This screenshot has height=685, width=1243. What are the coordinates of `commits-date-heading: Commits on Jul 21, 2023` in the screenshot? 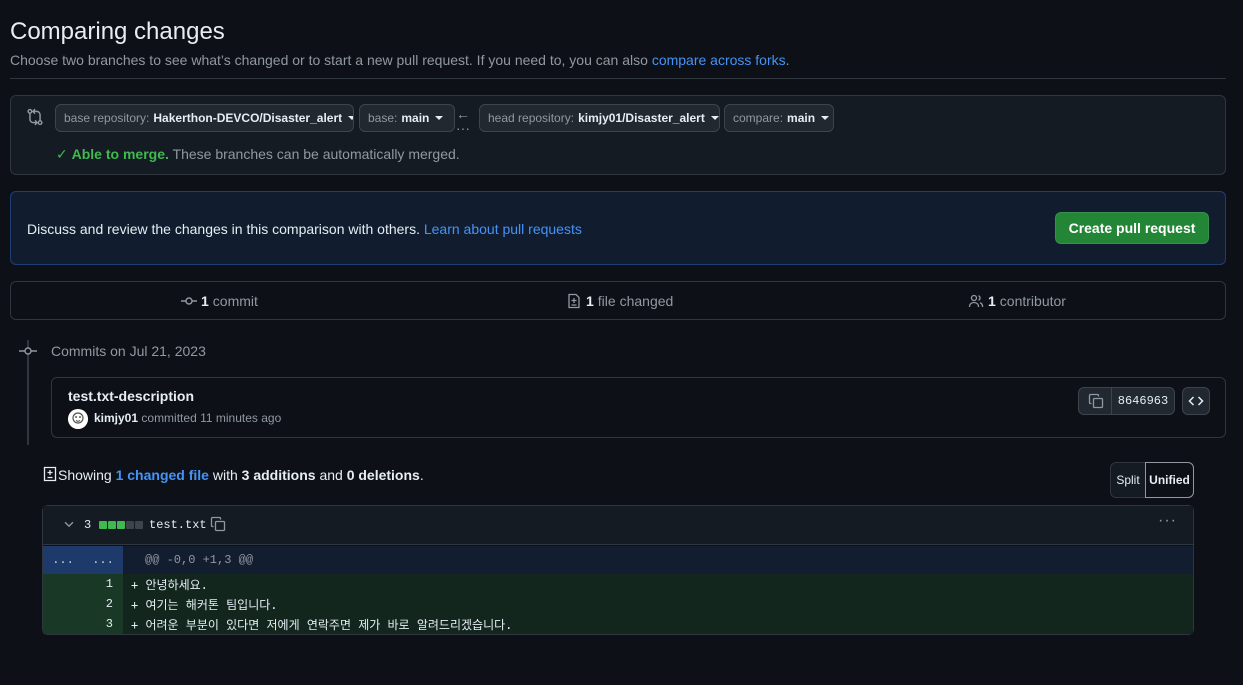 It's located at (128, 351).